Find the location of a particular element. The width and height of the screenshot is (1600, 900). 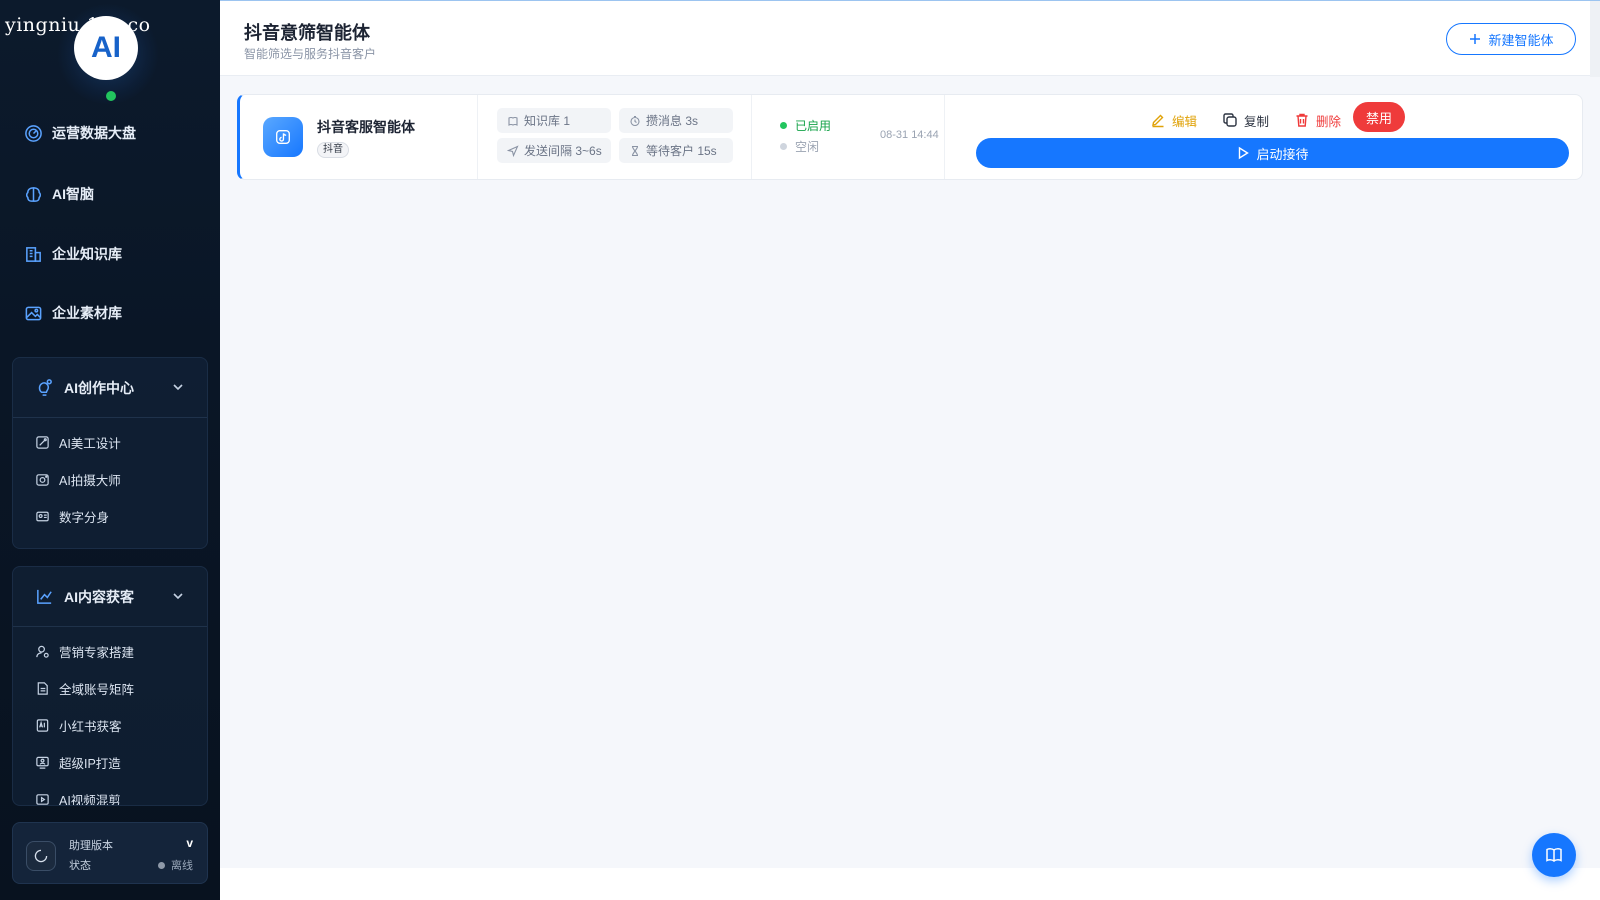

status-enabled: 已启用 is located at coordinates (805, 125).